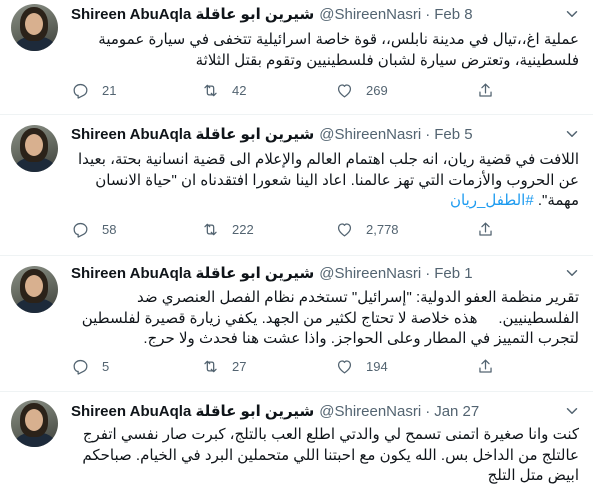 This screenshot has height=498, width=593. Describe the element at coordinates (291, 229) in the screenshot. I see `tweet-actions: 58 222 2,778` at that location.